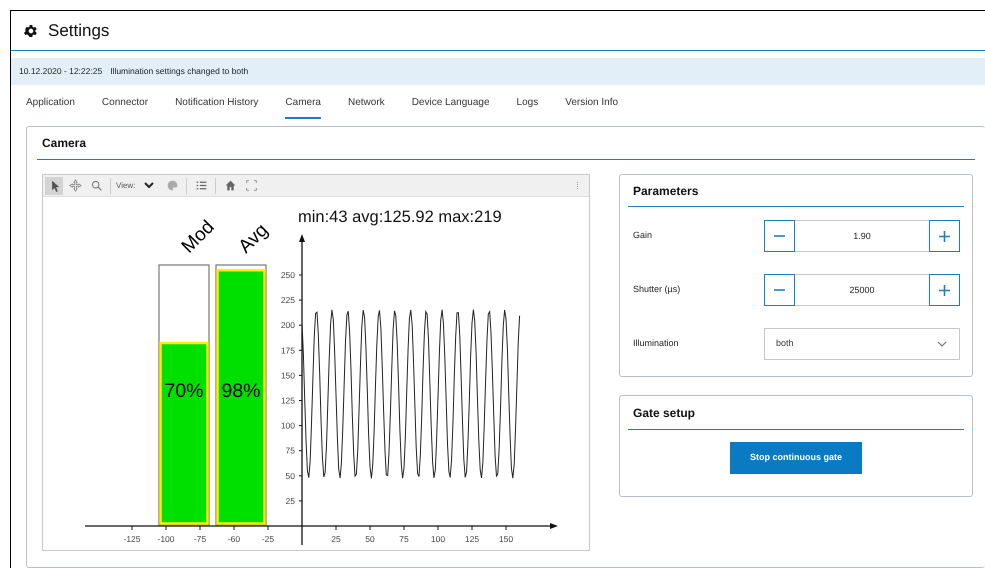  What do you see at coordinates (234, 539) in the screenshot?
I see `tick-label: -60` at bounding box center [234, 539].